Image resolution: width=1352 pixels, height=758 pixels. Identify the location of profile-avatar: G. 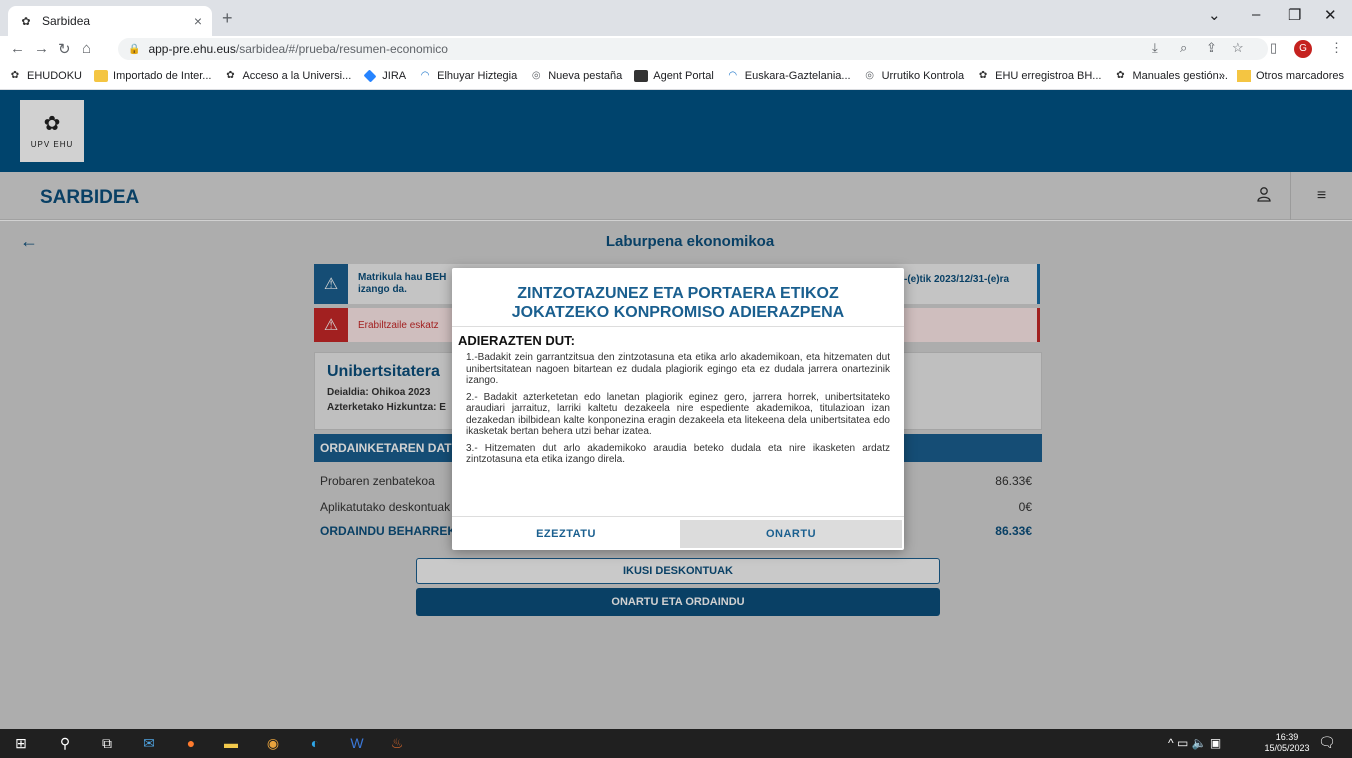
(1303, 49).